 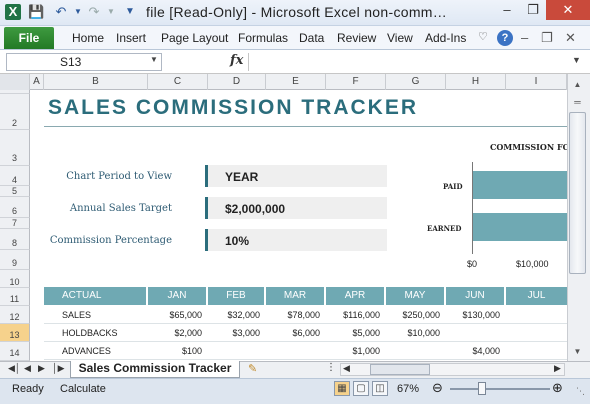 I want to click on restore-icon: ❐, so click(x=533, y=10).